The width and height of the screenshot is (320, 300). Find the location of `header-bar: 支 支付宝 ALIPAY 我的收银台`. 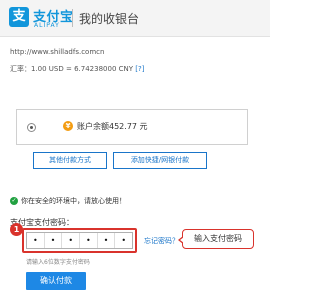

header-bar: 支 支付宝 ALIPAY 我的收银台 is located at coordinates (135, 18).